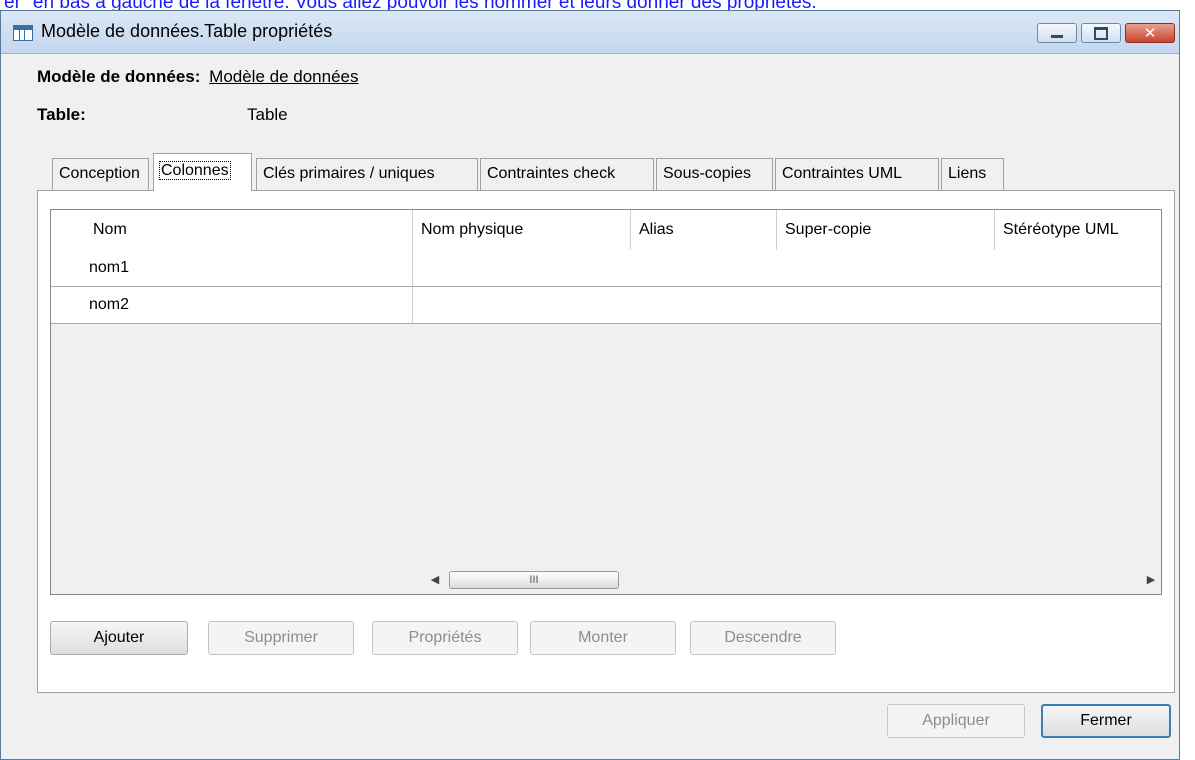  I want to click on close-icon: ✕, so click(1150, 33).